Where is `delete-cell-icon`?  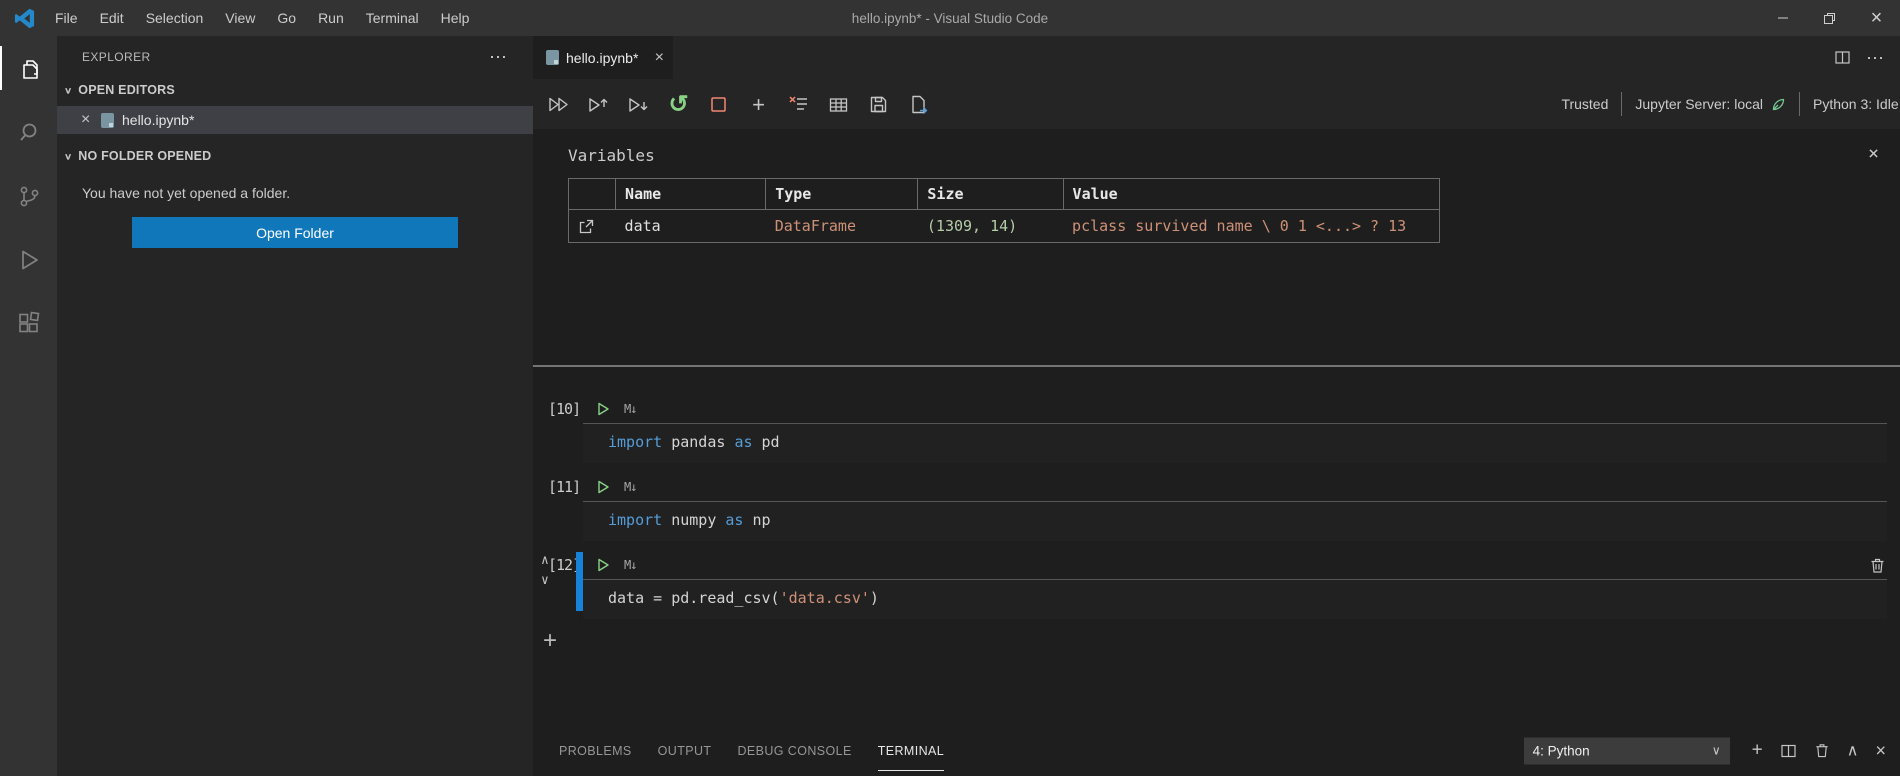 delete-cell-icon is located at coordinates (1877, 565).